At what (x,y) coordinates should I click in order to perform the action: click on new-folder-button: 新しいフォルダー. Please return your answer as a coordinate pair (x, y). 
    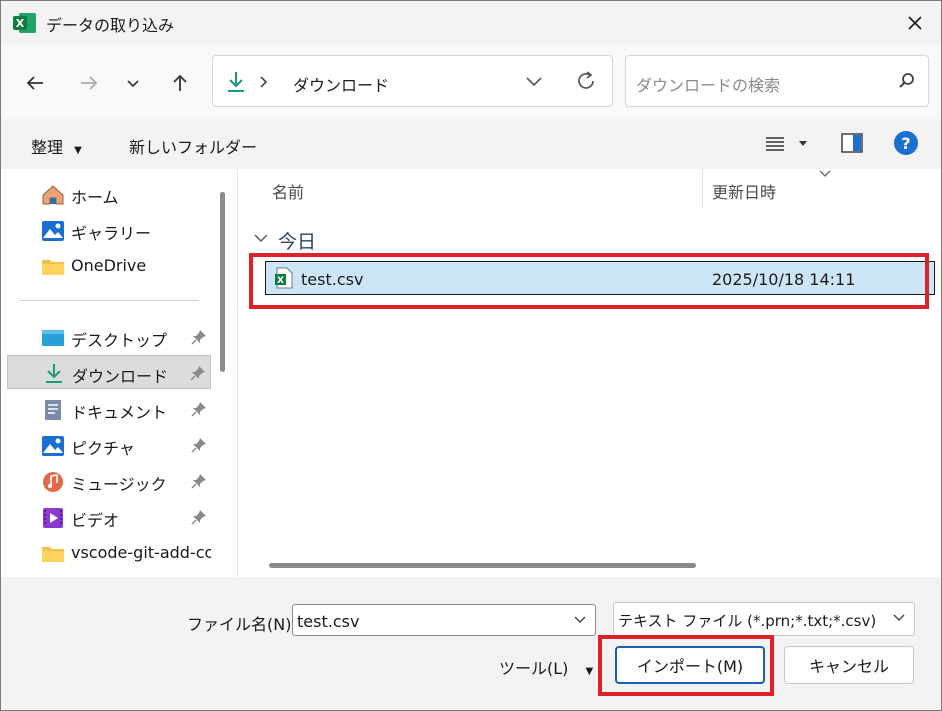
    Looking at the image, I should click on (193, 146).